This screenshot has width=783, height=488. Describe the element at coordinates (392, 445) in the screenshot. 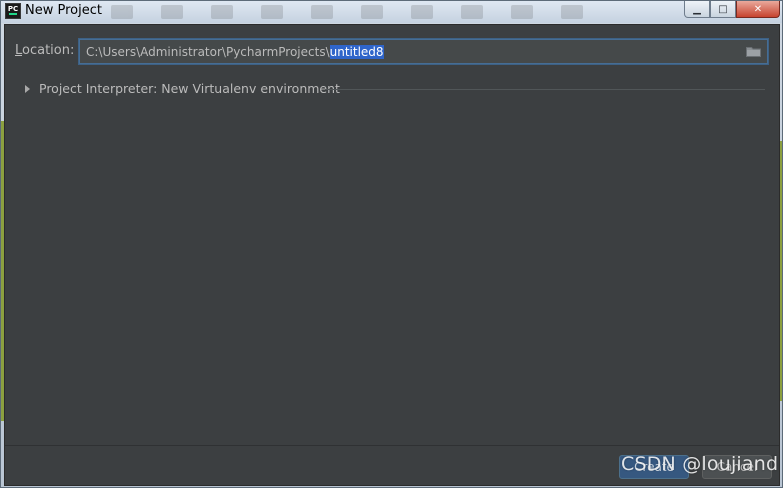

I see `footer-divider` at that location.